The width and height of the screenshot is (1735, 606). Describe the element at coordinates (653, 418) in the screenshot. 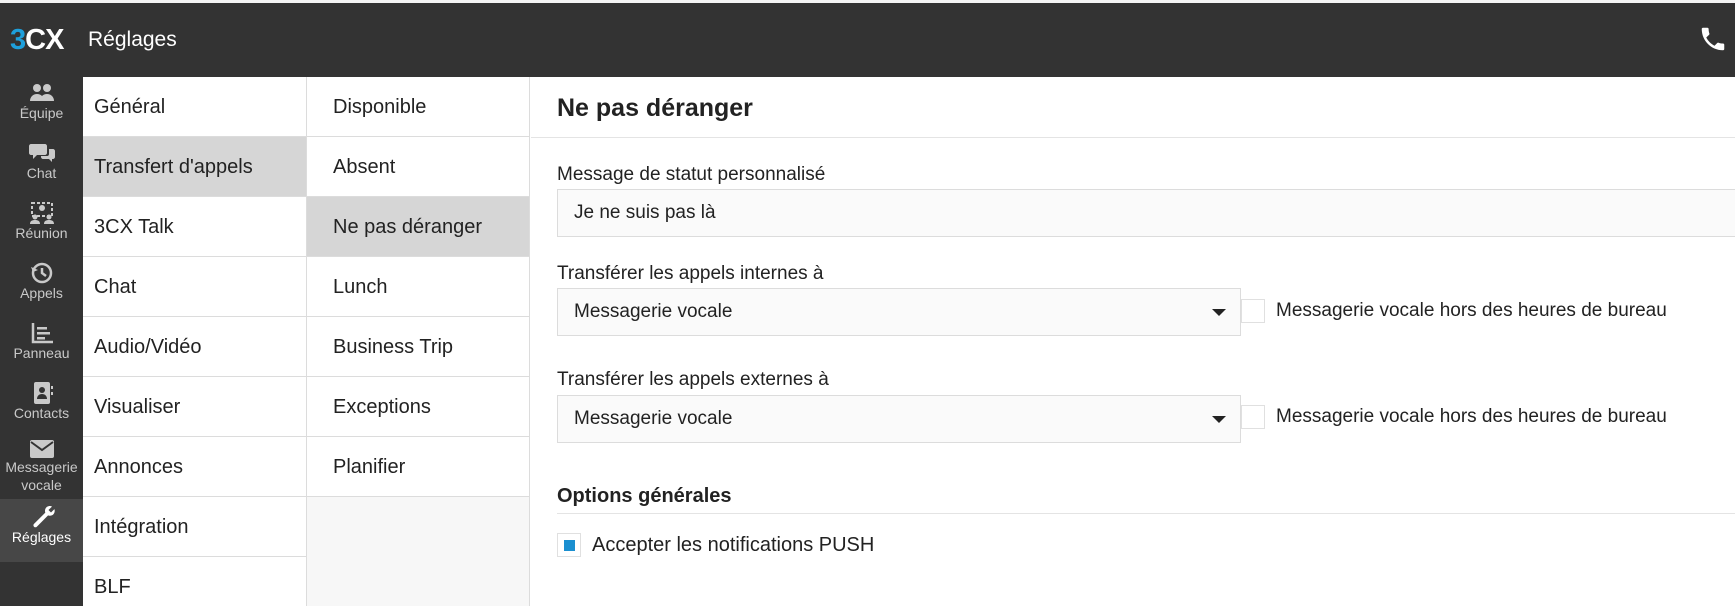

I see `external-forward-value: Messagerie vocale` at that location.